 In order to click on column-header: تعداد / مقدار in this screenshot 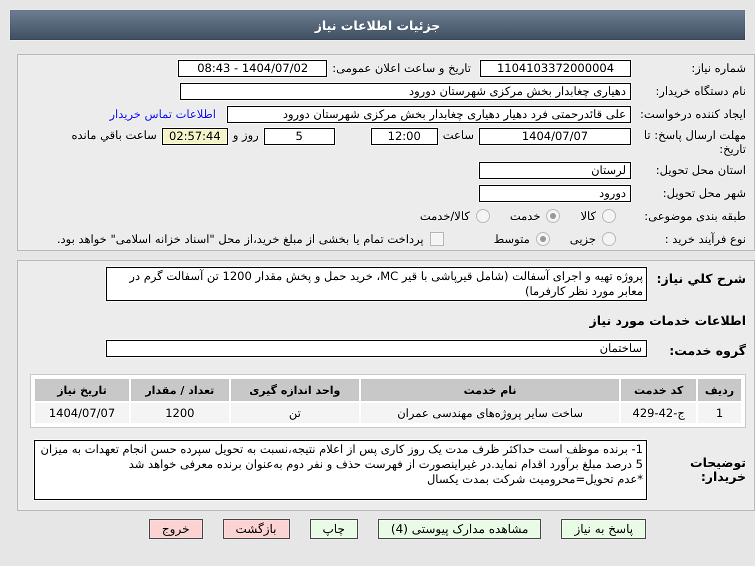, I will do `click(180, 390)`.